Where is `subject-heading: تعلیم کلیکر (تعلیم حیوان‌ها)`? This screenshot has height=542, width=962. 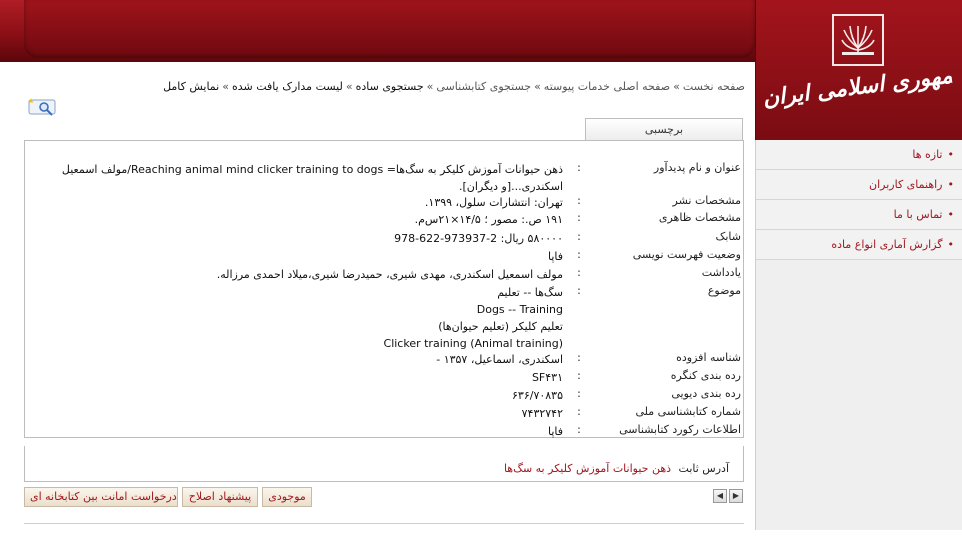
subject-heading: تعلیم کلیکر (تعلیم حیوان‌ها) is located at coordinates (298, 326).